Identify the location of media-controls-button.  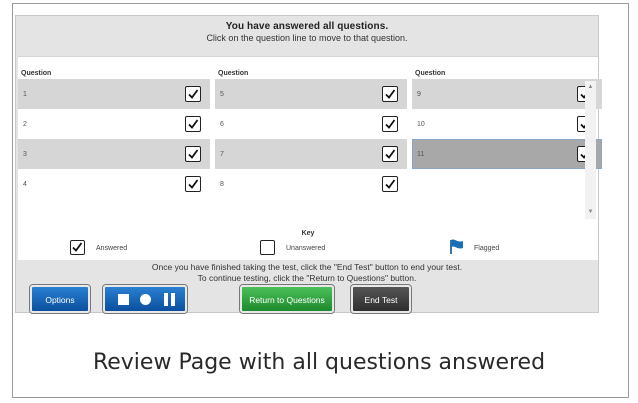
(145, 299).